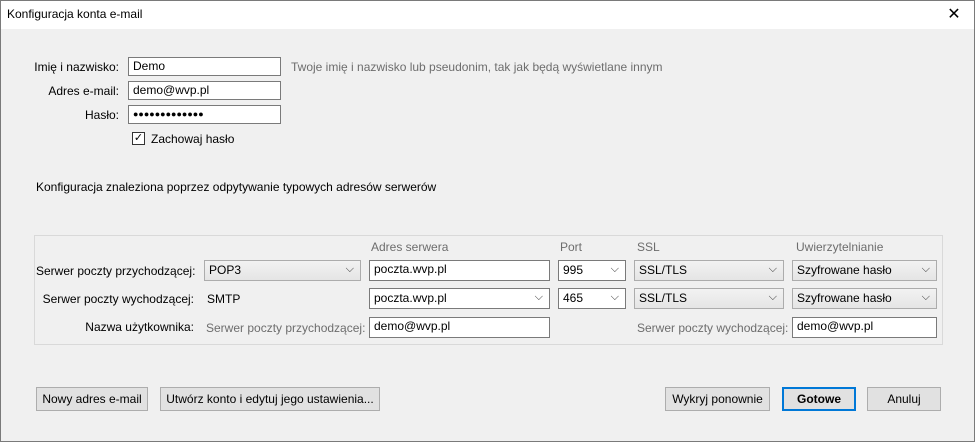 This screenshot has width=975, height=442. I want to click on incoming-server-label: Serwer poczty przychodzącej:, so click(116, 271).